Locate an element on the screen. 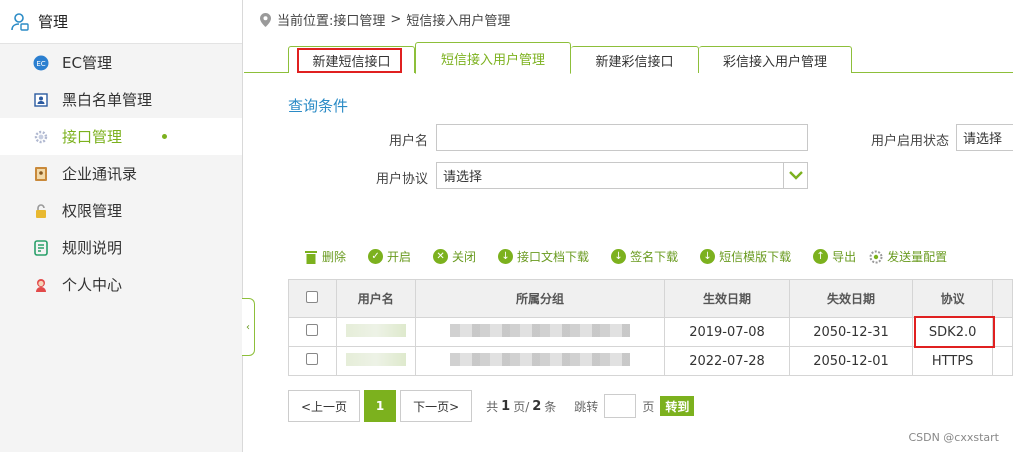 The width and height of the screenshot is (1013, 452). column-header-end-date: 失效日期 is located at coordinates (851, 298).